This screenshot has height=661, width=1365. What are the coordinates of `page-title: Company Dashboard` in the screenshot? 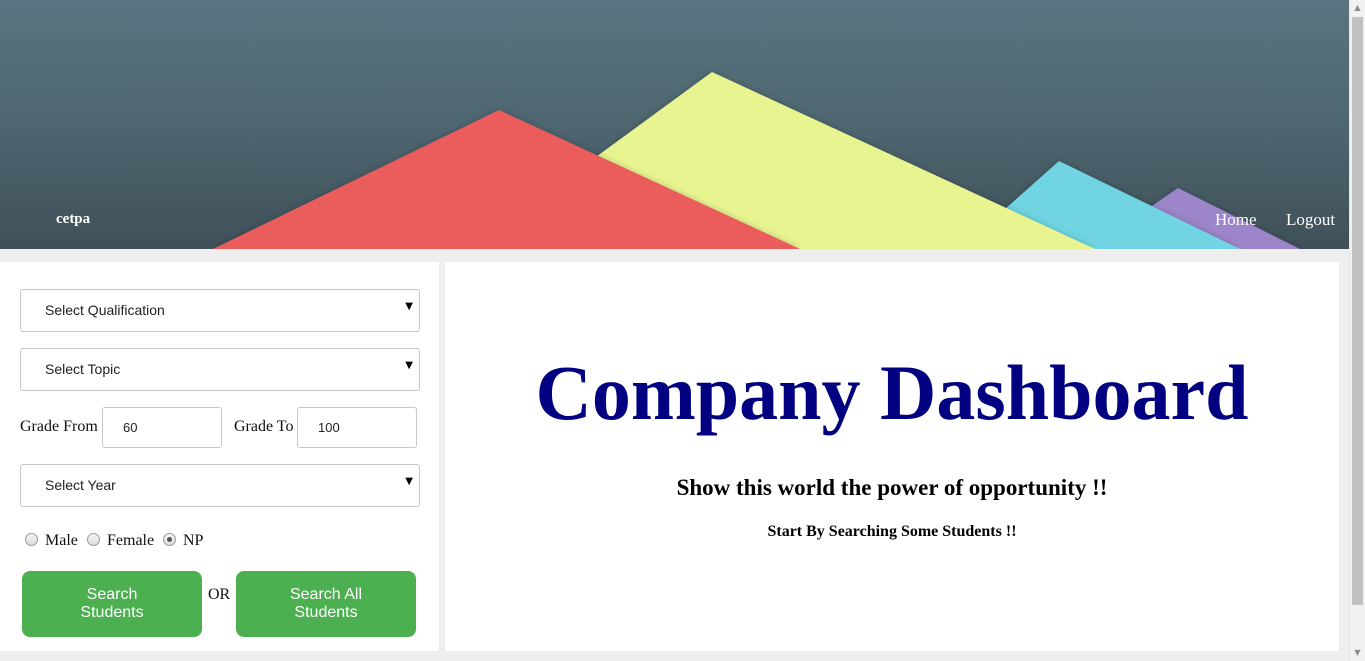 It's located at (892, 392).